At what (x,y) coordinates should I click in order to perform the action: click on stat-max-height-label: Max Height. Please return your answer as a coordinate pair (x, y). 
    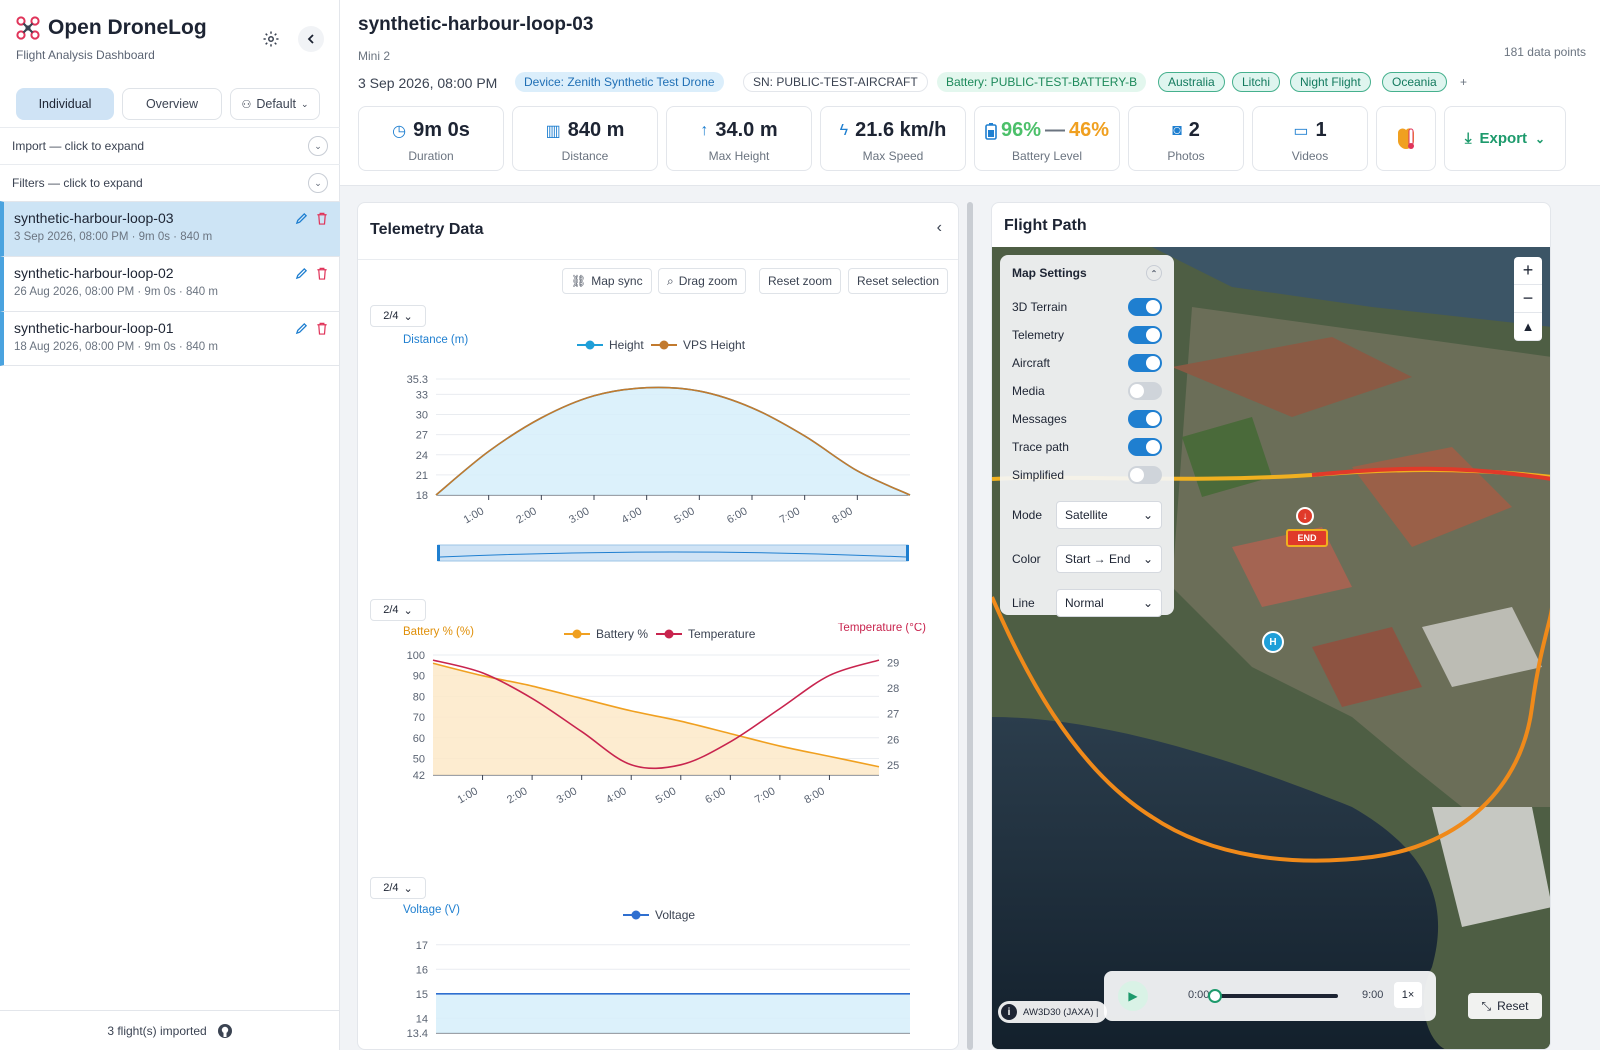
    Looking at the image, I should click on (739, 156).